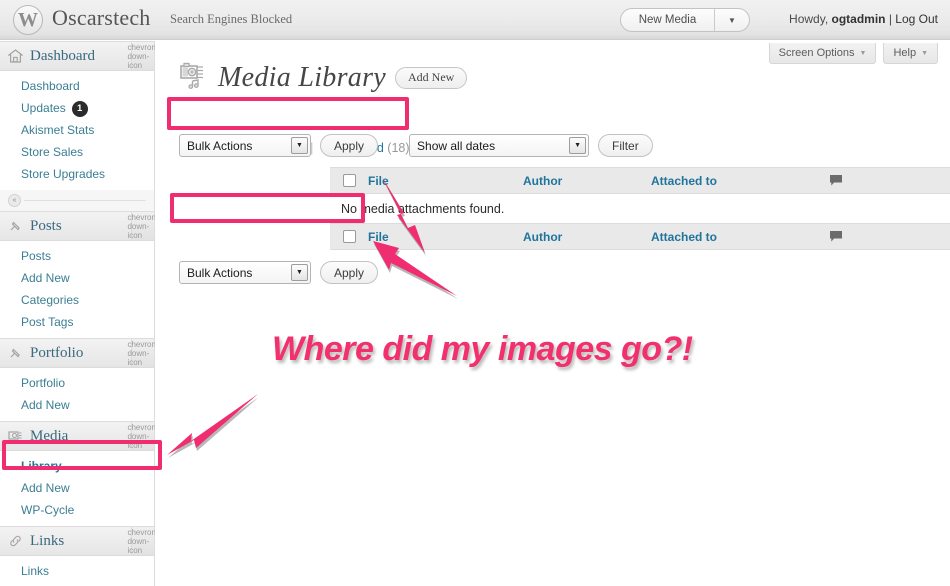  Describe the element at coordinates (349, 236) in the screenshot. I see `select-all-checkbox-footer` at that location.